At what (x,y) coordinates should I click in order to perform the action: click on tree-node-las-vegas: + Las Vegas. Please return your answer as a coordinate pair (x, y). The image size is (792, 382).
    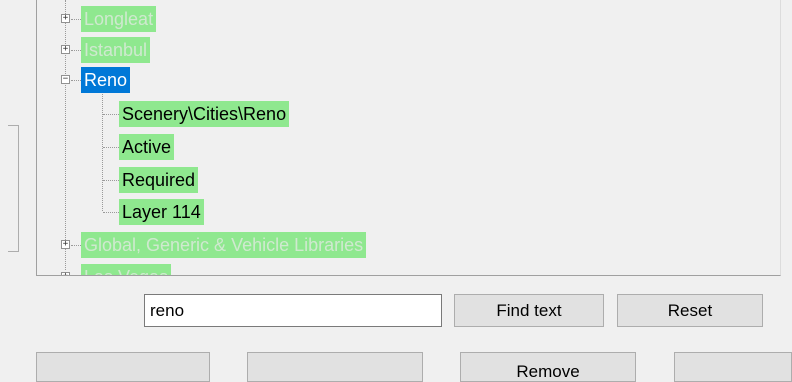
    Looking at the image, I should click on (237, 269).